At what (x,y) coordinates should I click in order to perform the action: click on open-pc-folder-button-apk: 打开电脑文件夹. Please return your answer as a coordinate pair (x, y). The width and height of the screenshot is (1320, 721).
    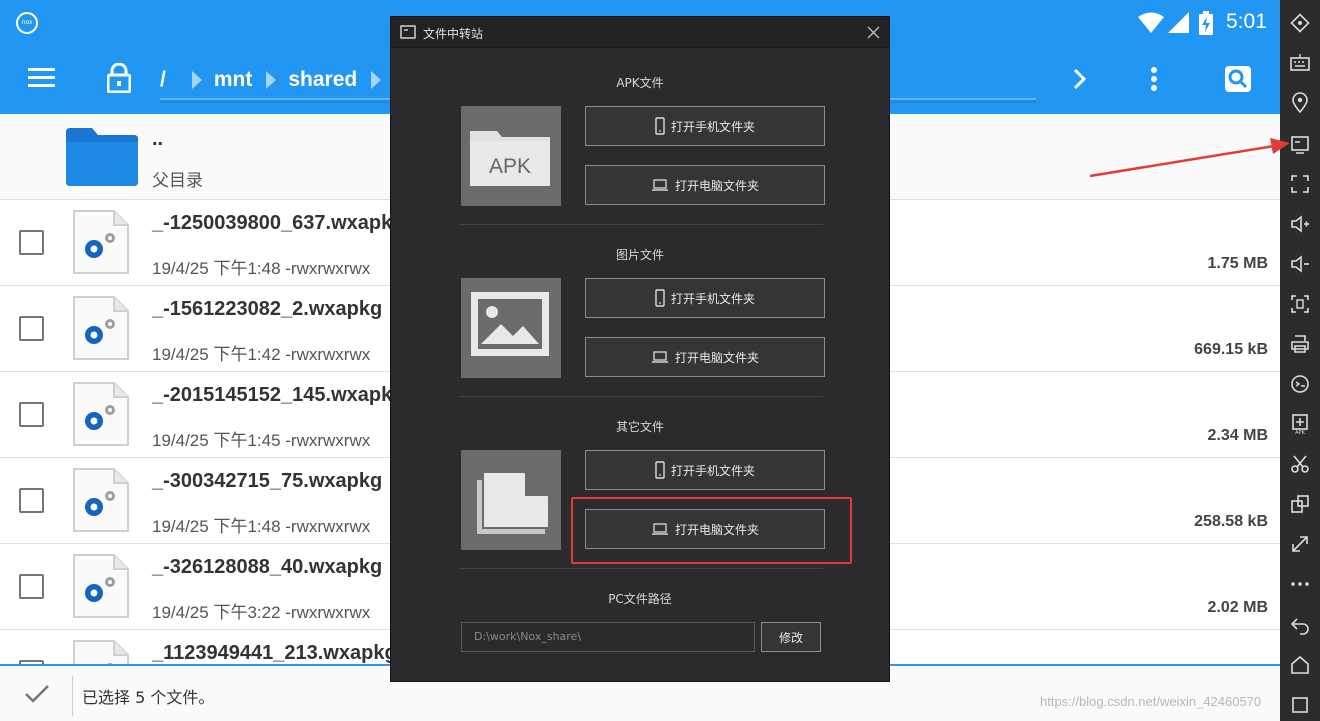
    Looking at the image, I should click on (705, 185).